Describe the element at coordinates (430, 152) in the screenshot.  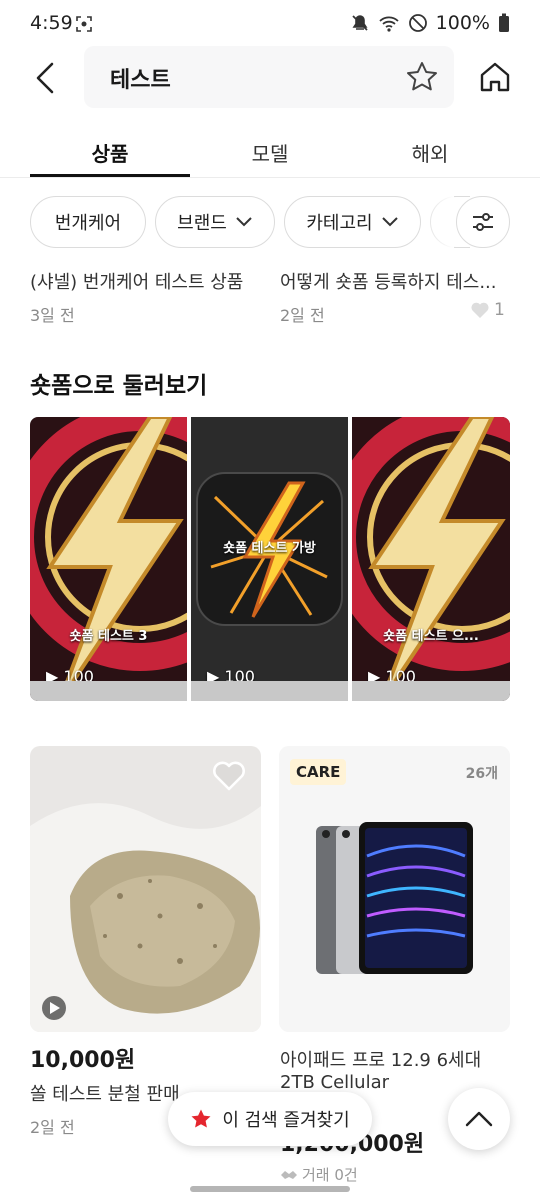
I see `tab-overseas: 해외` at that location.